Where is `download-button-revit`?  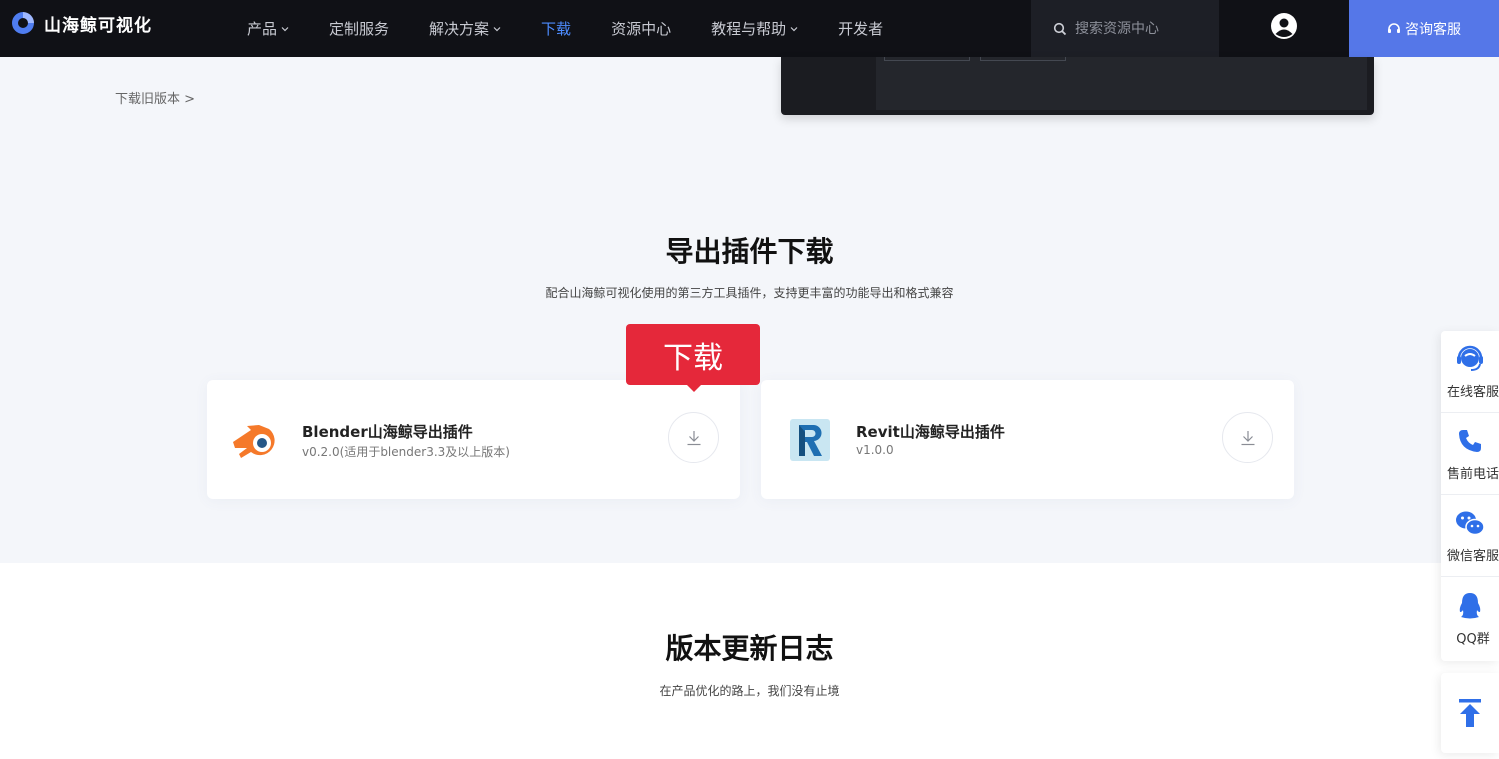 download-button-revit is located at coordinates (1247, 437).